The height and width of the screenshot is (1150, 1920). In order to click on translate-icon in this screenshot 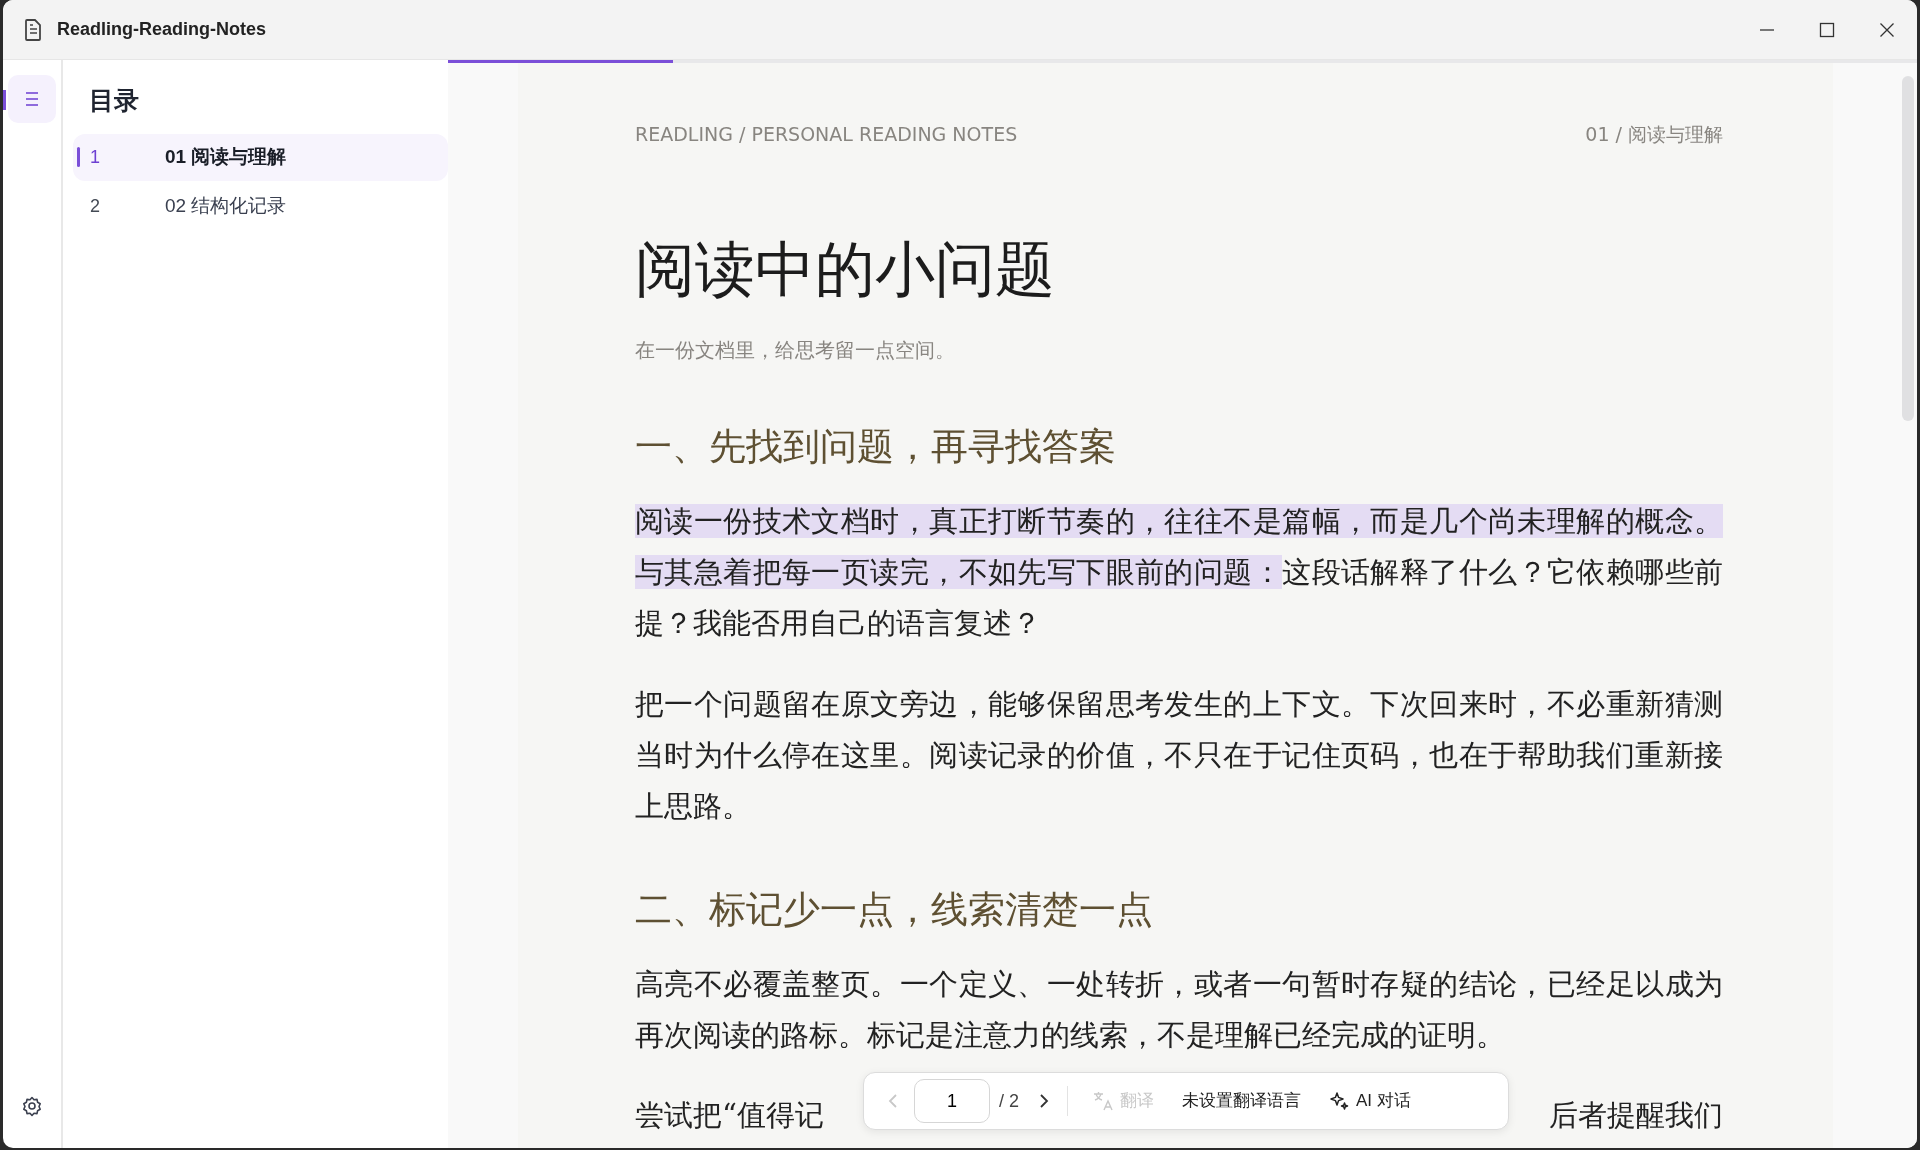, I will do `click(1103, 1101)`.